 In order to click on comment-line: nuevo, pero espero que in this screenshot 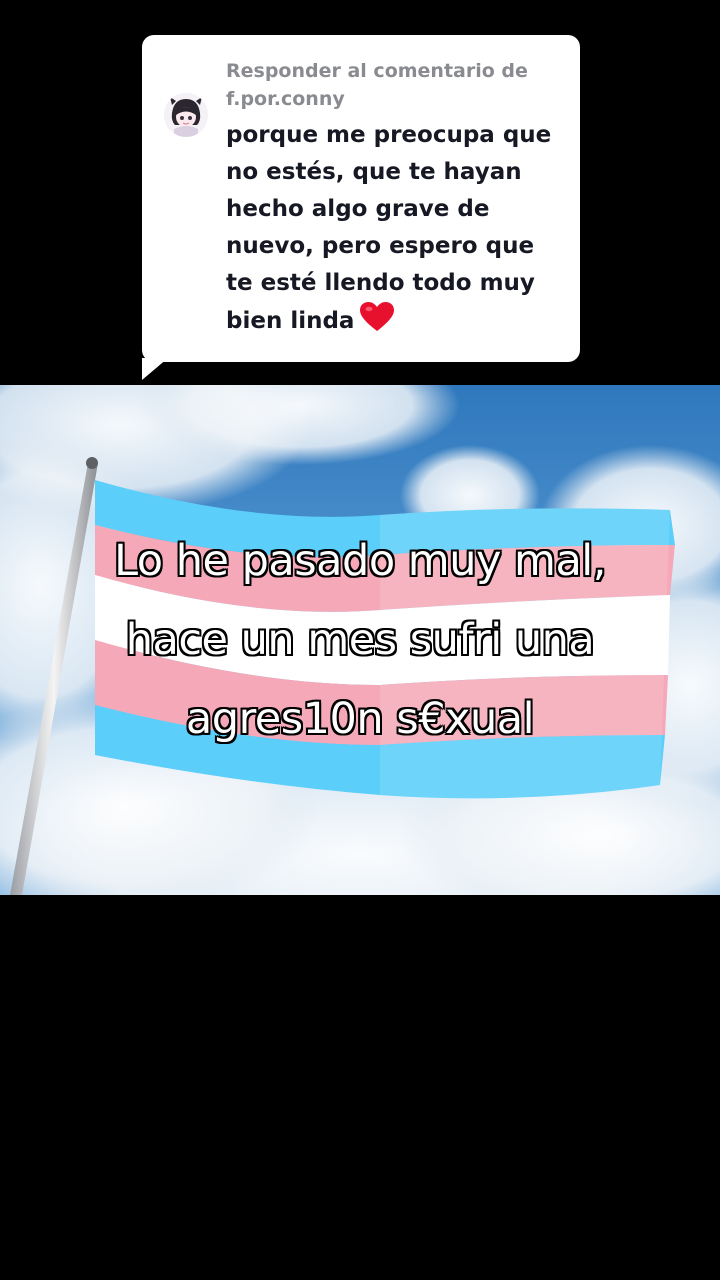, I will do `click(380, 246)`.